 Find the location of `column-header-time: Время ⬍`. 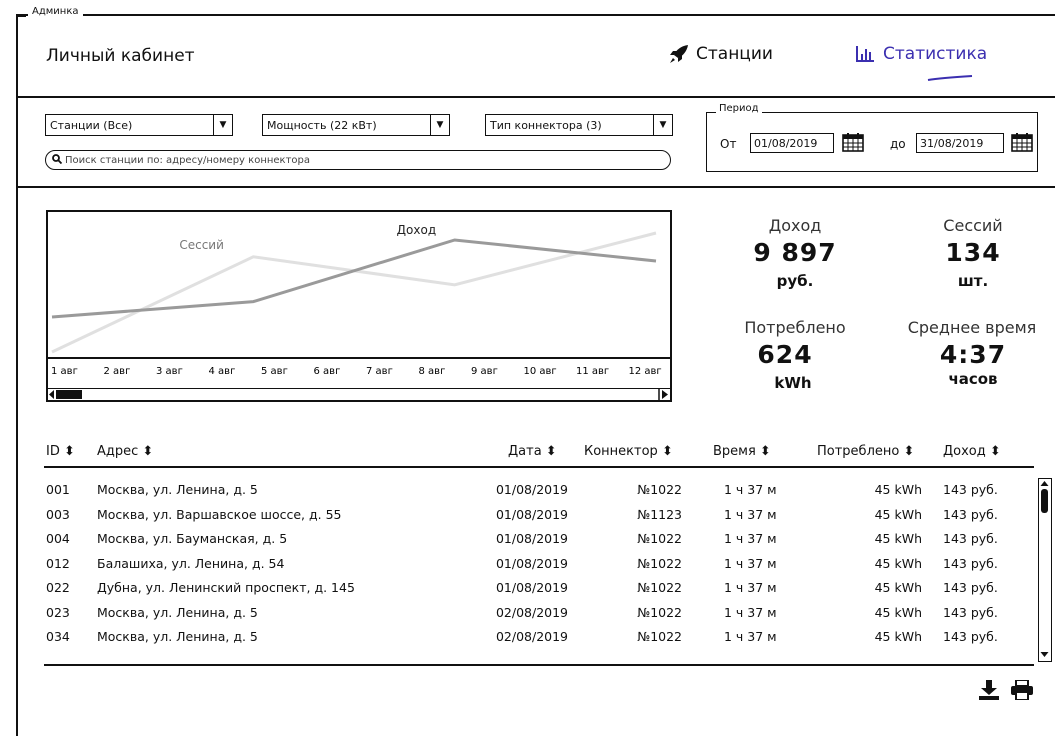

column-header-time: Время ⬍ is located at coordinates (742, 451).